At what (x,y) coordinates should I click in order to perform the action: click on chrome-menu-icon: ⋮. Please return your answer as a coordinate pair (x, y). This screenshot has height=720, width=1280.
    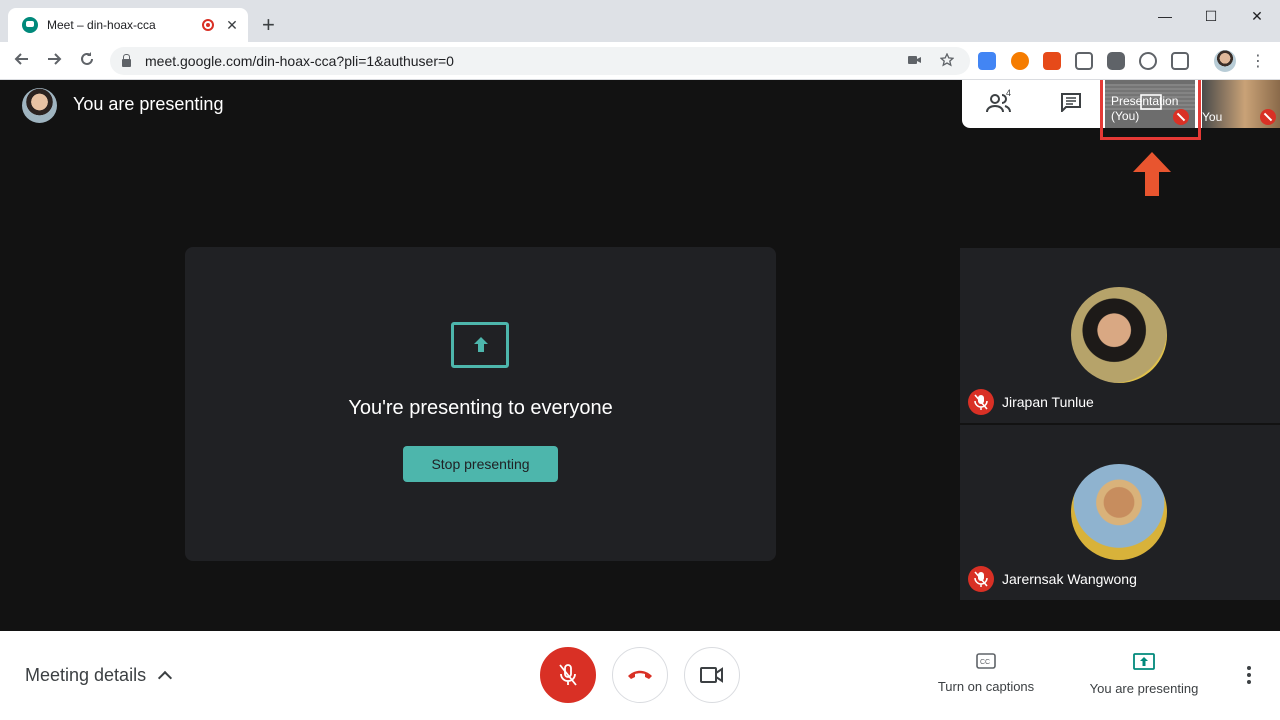
    Looking at the image, I should click on (1258, 61).